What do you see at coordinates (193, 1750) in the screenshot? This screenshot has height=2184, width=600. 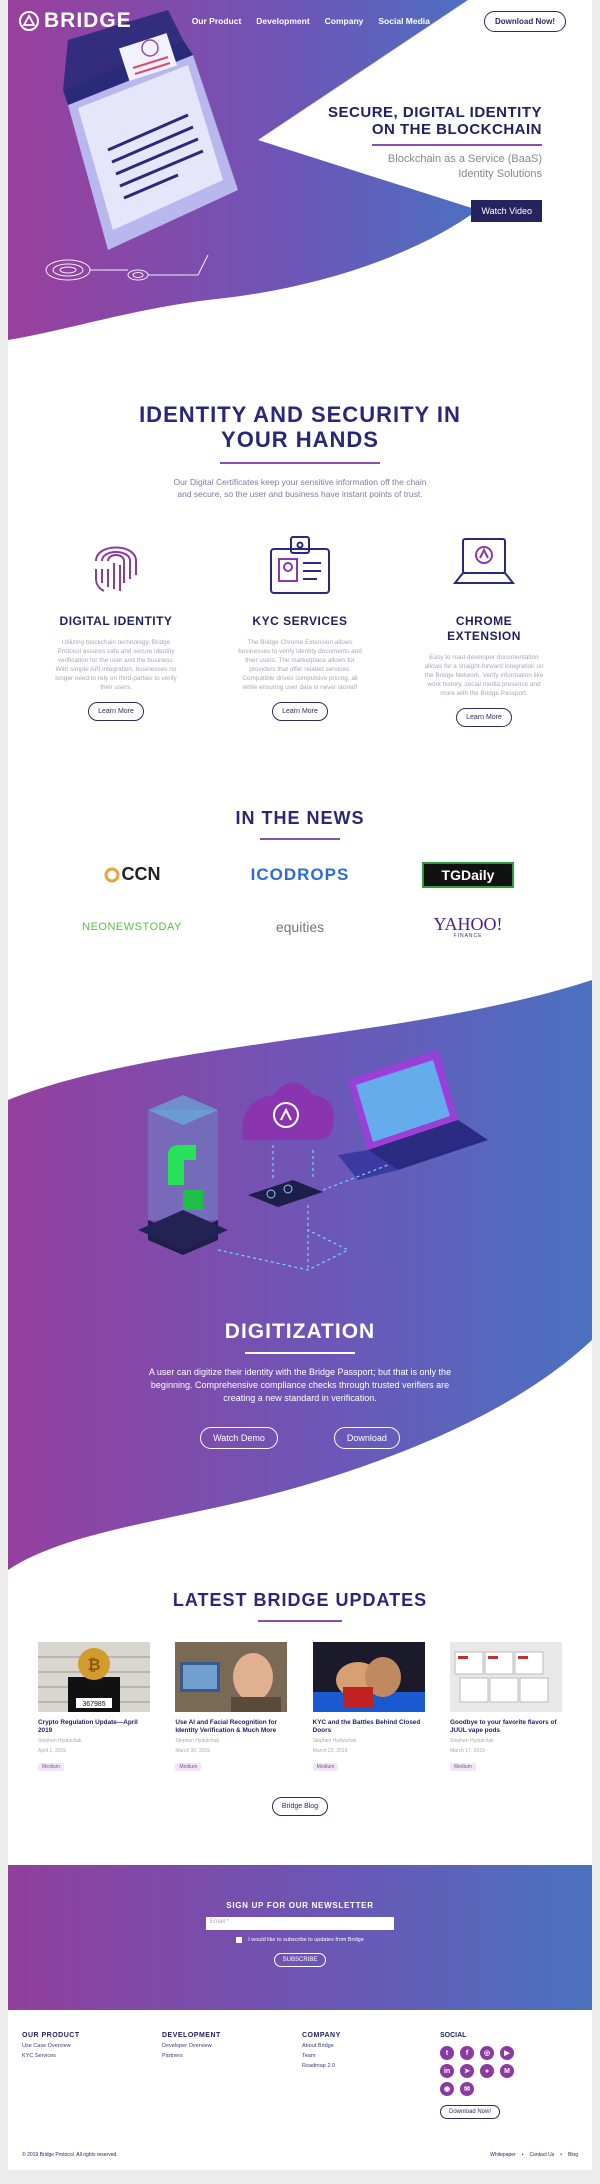 I see `post-date: March 30, 2019` at bounding box center [193, 1750].